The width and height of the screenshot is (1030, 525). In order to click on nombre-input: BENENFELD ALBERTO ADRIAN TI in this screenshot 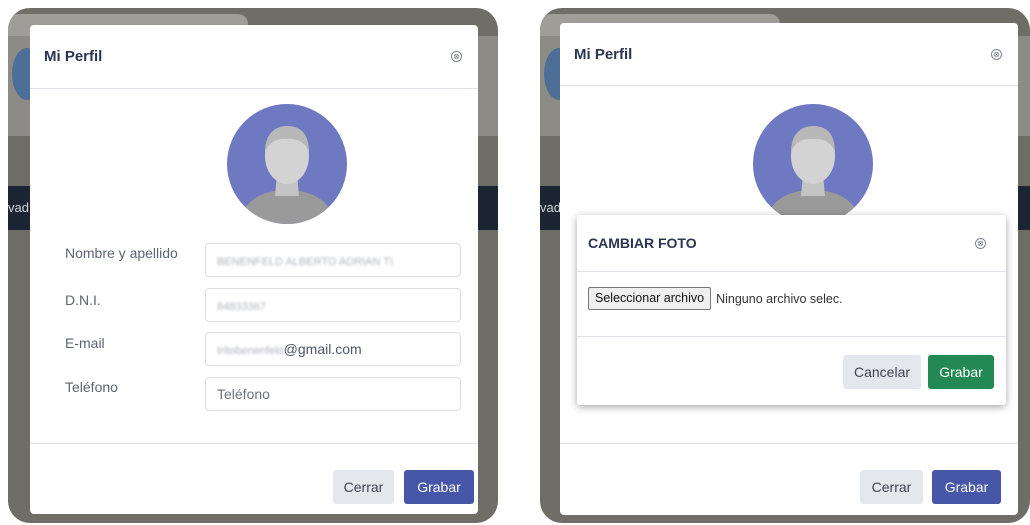, I will do `click(333, 260)`.